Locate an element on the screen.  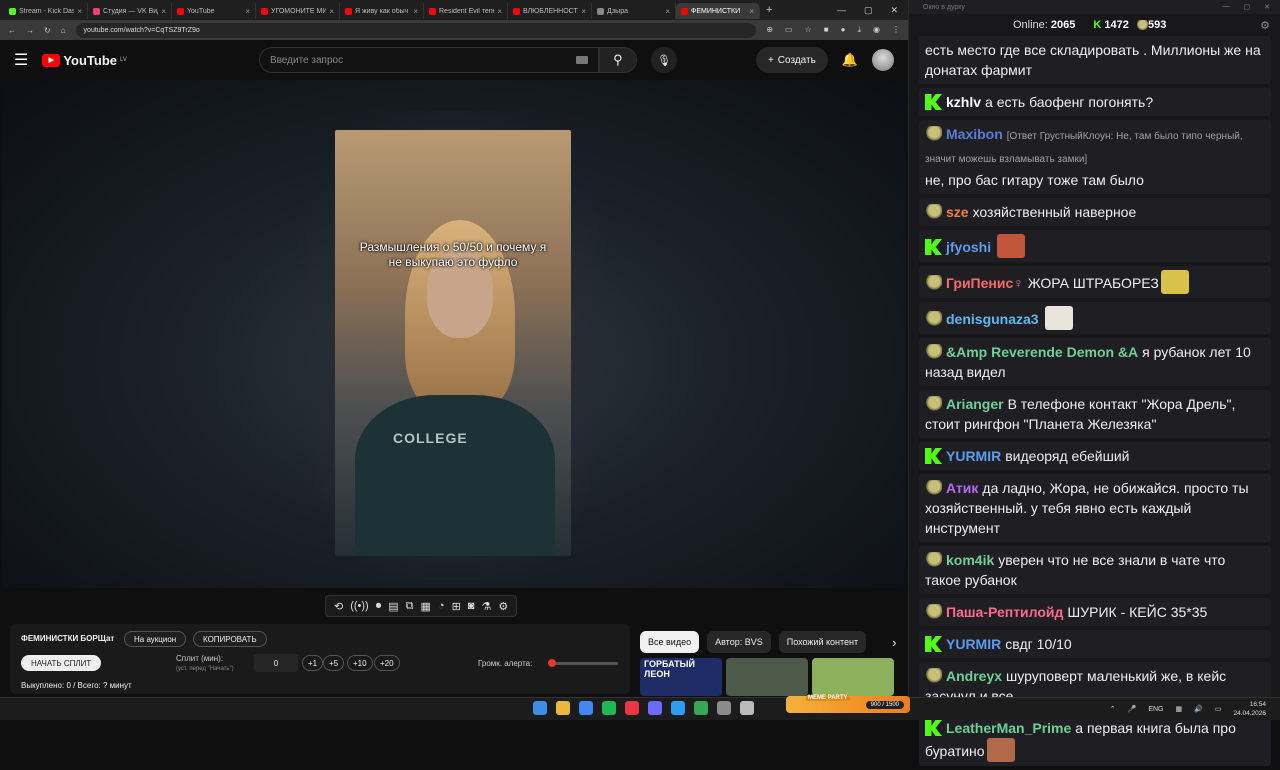
url-field: youtube.com/watch?v=CqTSZ9TrZ9o is located at coordinates (416, 30).